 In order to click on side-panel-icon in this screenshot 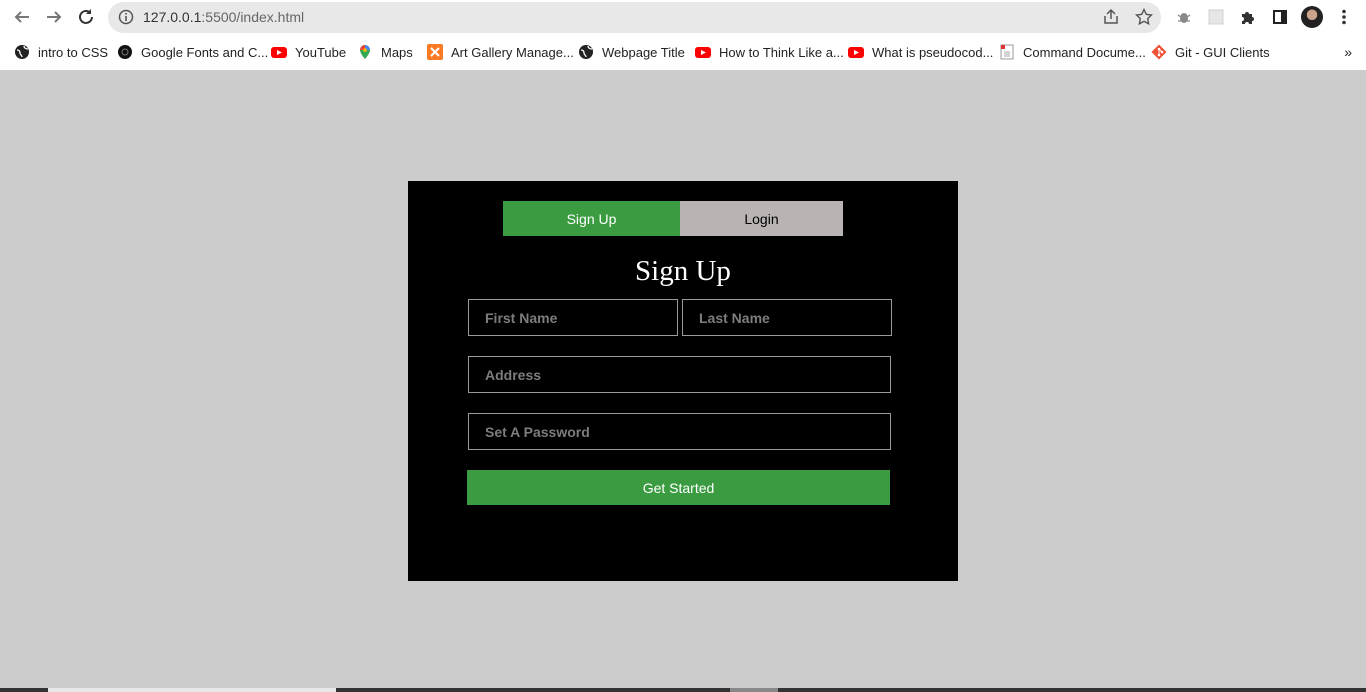, I will do `click(1280, 17)`.